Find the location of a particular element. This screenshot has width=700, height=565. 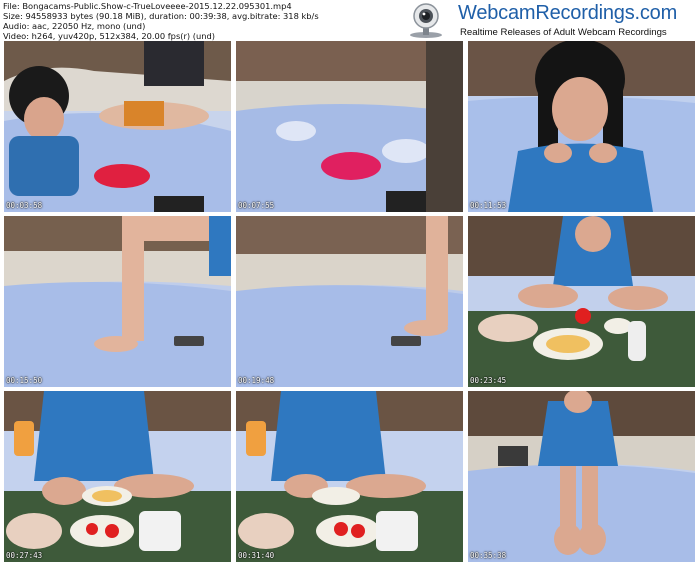

video-thumbnail: 00:07:55 is located at coordinates (349, 126).